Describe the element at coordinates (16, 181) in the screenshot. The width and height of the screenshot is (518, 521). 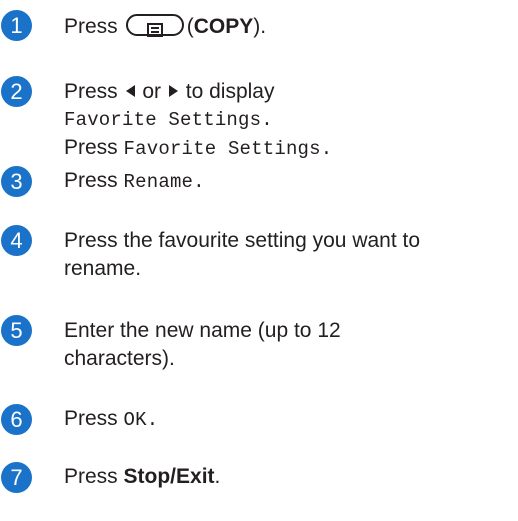
I see `step-number-badge: 3` at that location.